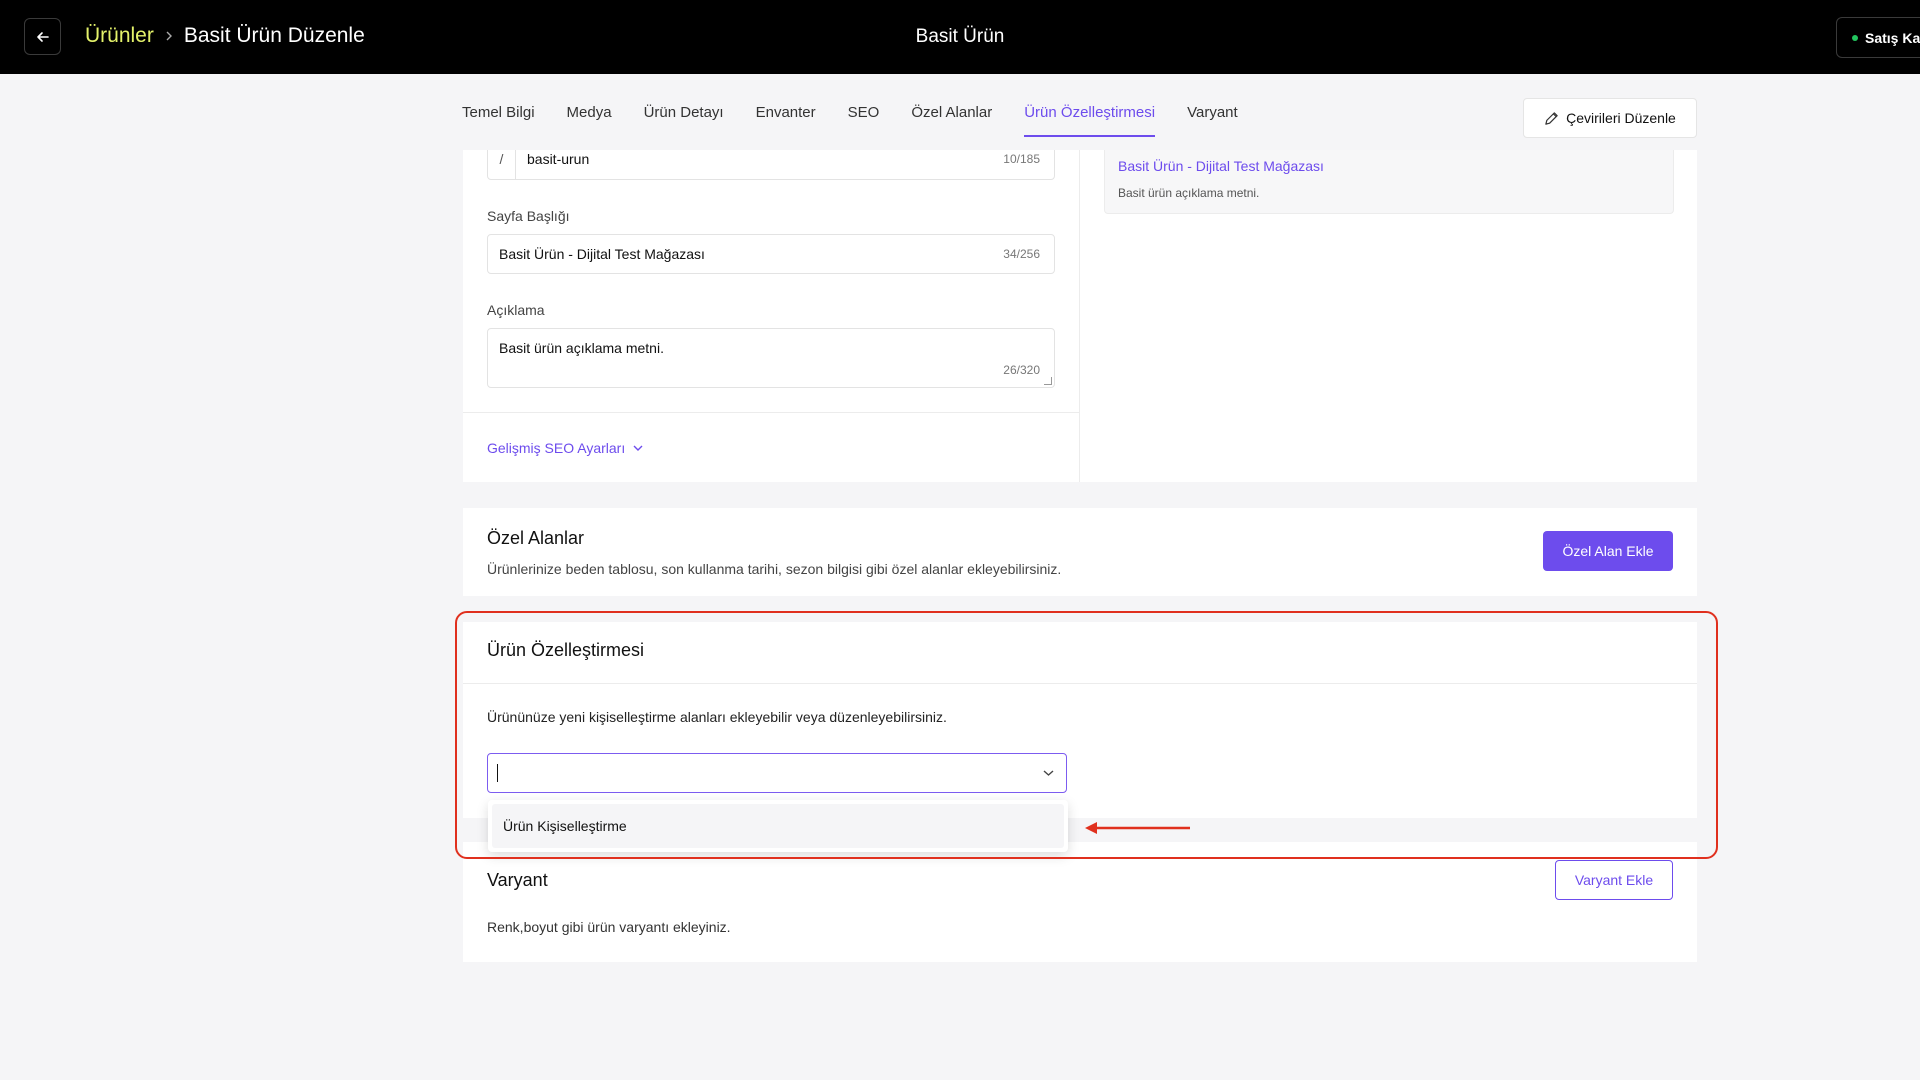 This screenshot has width=1920, height=1080. I want to click on url-char-count: 10/185, so click(1021, 159).